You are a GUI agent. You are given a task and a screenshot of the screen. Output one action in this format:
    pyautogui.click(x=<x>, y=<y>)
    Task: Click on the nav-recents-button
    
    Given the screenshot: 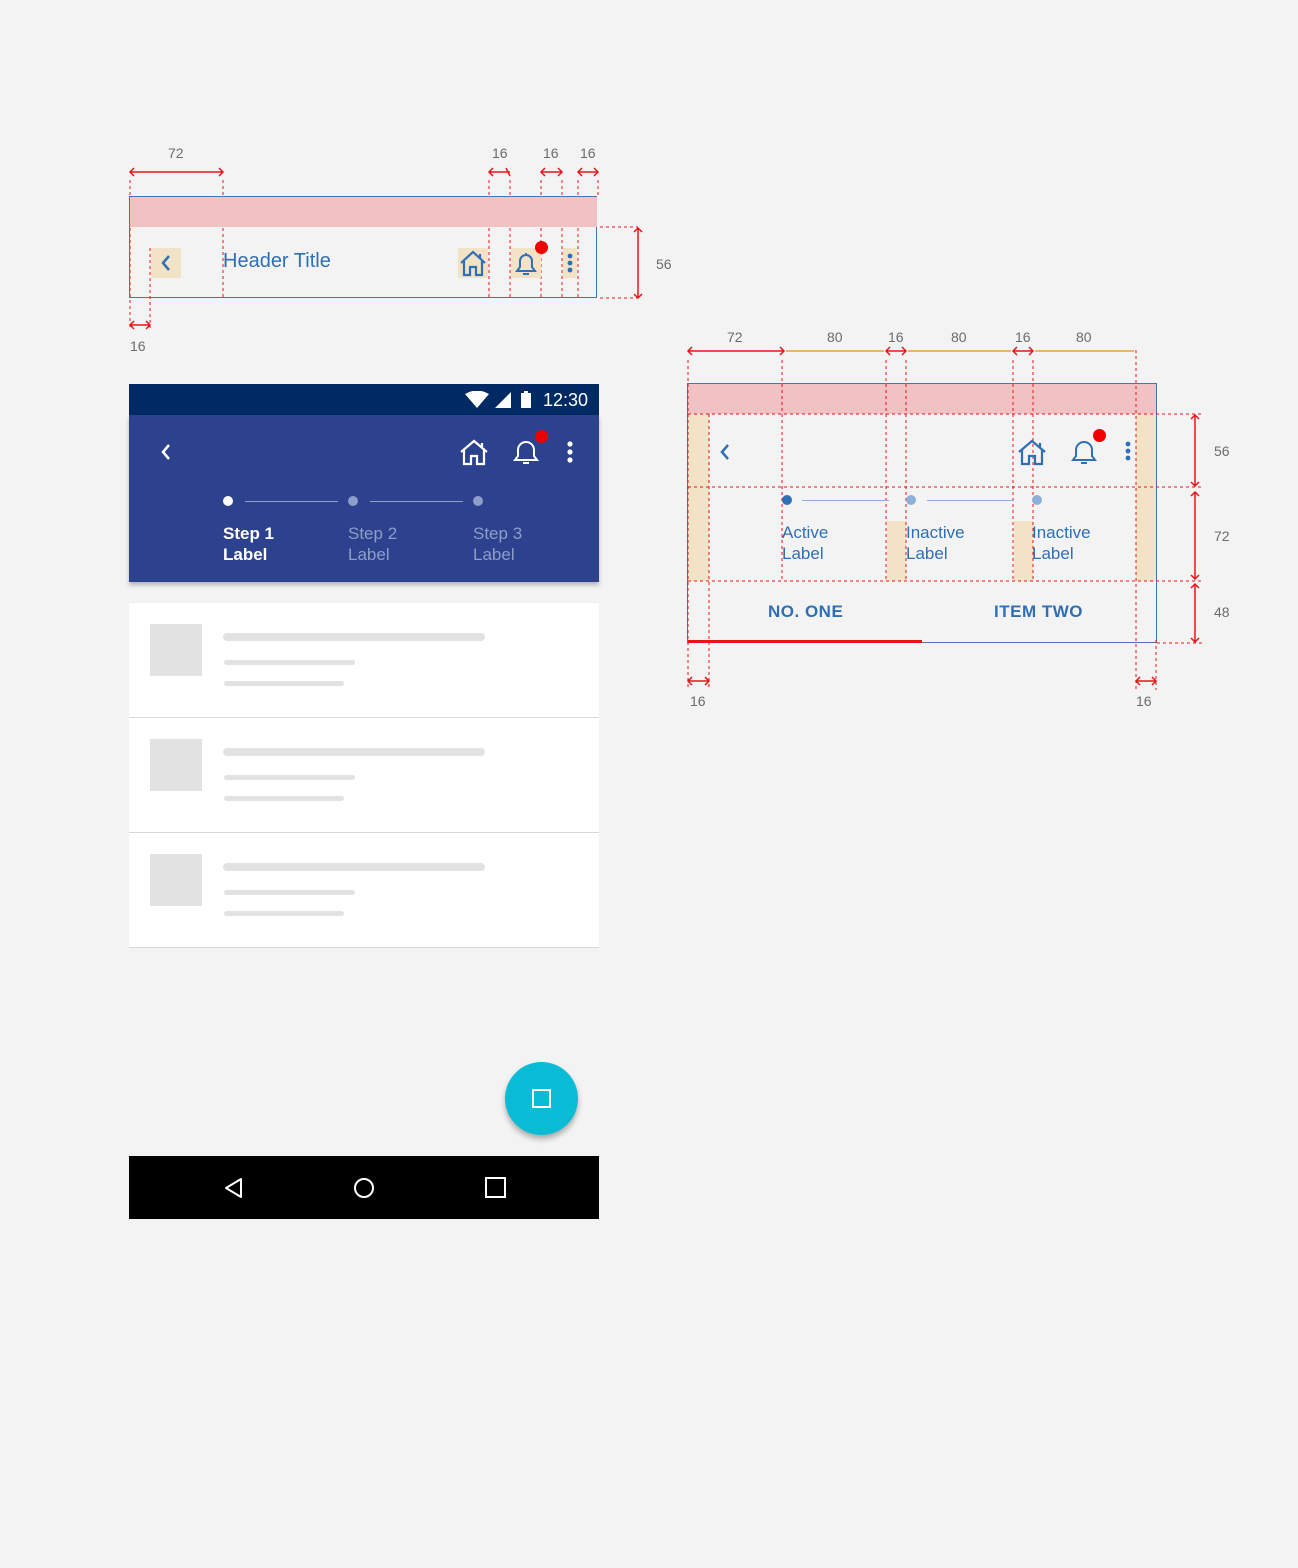 What is the action you would take?
    pyautogui.click(x=495, y=1187)
    